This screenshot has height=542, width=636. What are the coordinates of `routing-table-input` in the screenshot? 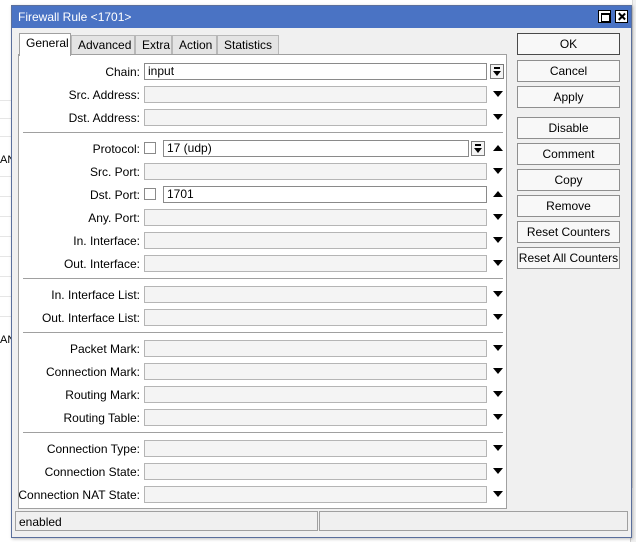 It's located at (315, 417).